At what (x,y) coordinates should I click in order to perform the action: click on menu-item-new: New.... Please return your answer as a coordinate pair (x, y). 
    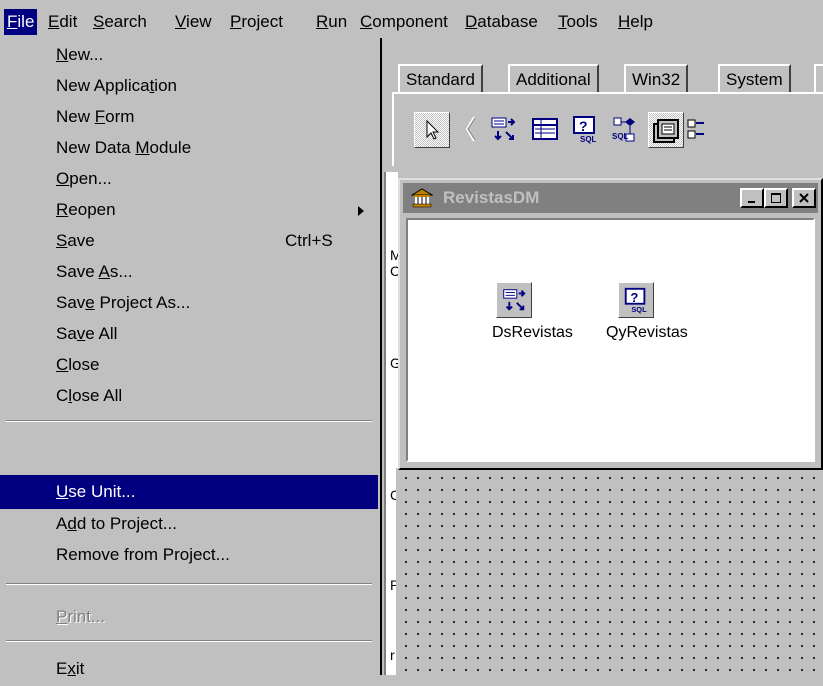
    Looking at the image, I should click on (189, 55).